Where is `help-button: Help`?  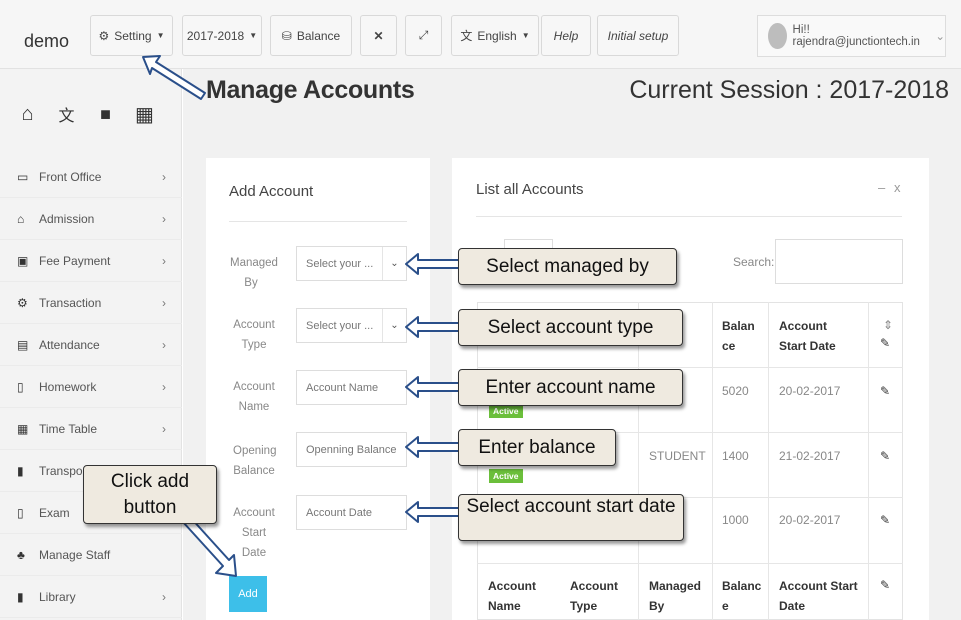 help-button: Help is located at coordinates (566, 35).